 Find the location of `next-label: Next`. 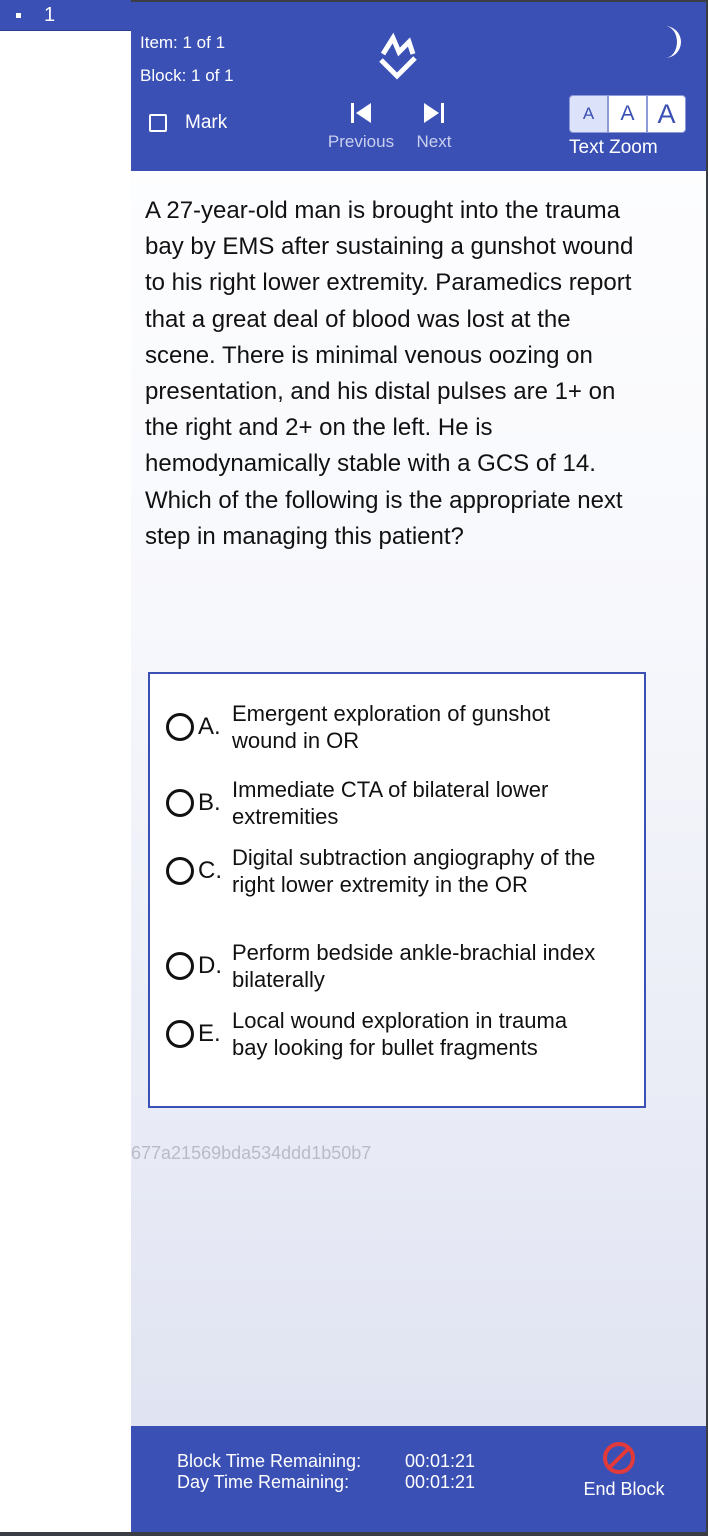

next-label: Next is located at coordinates (434, 141).